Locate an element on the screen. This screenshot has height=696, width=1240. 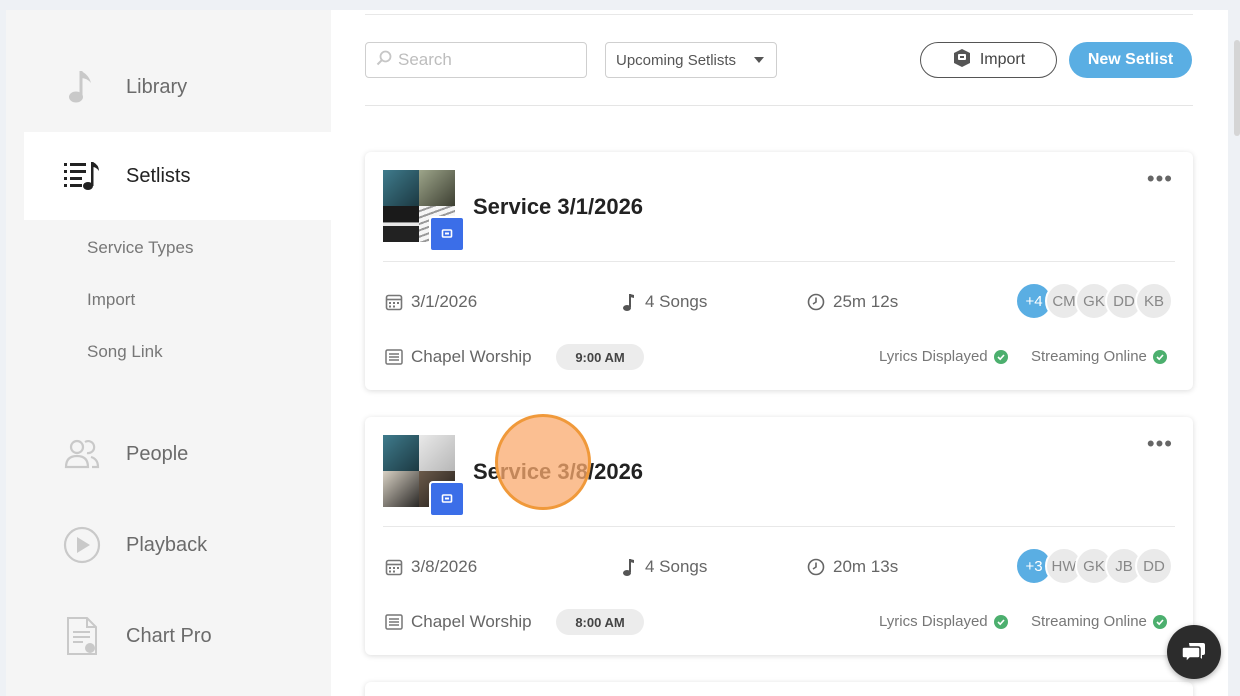
sidebar-item-label: Library is located at coordinates (157, 86).